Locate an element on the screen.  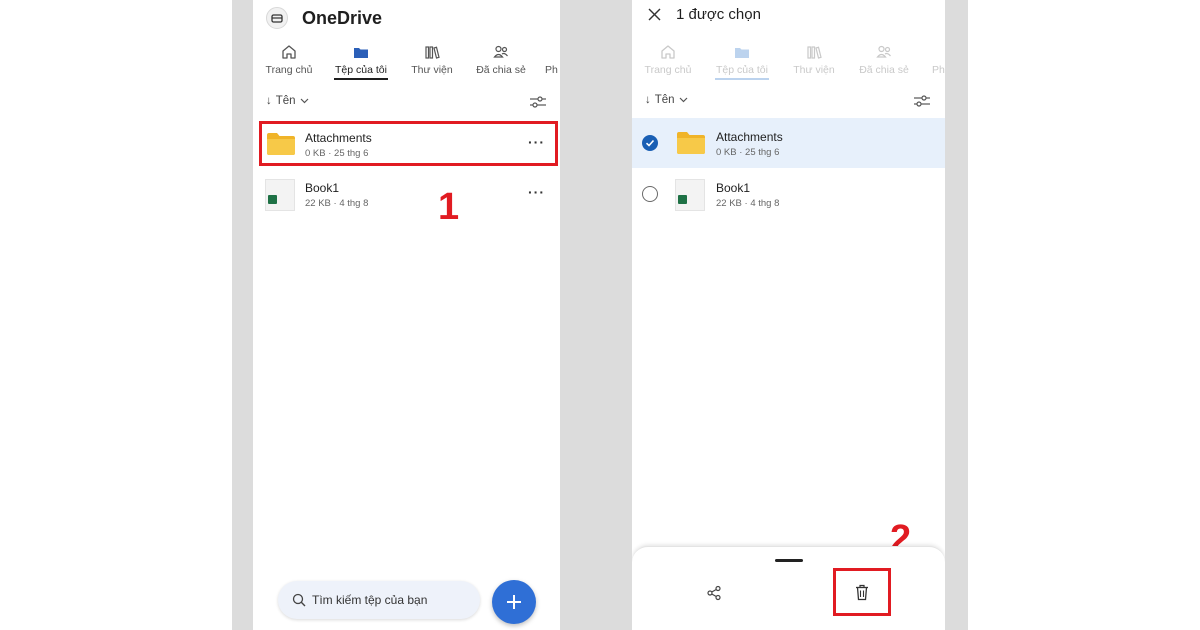
checkmark-icon is located at coordinates (650, 143).